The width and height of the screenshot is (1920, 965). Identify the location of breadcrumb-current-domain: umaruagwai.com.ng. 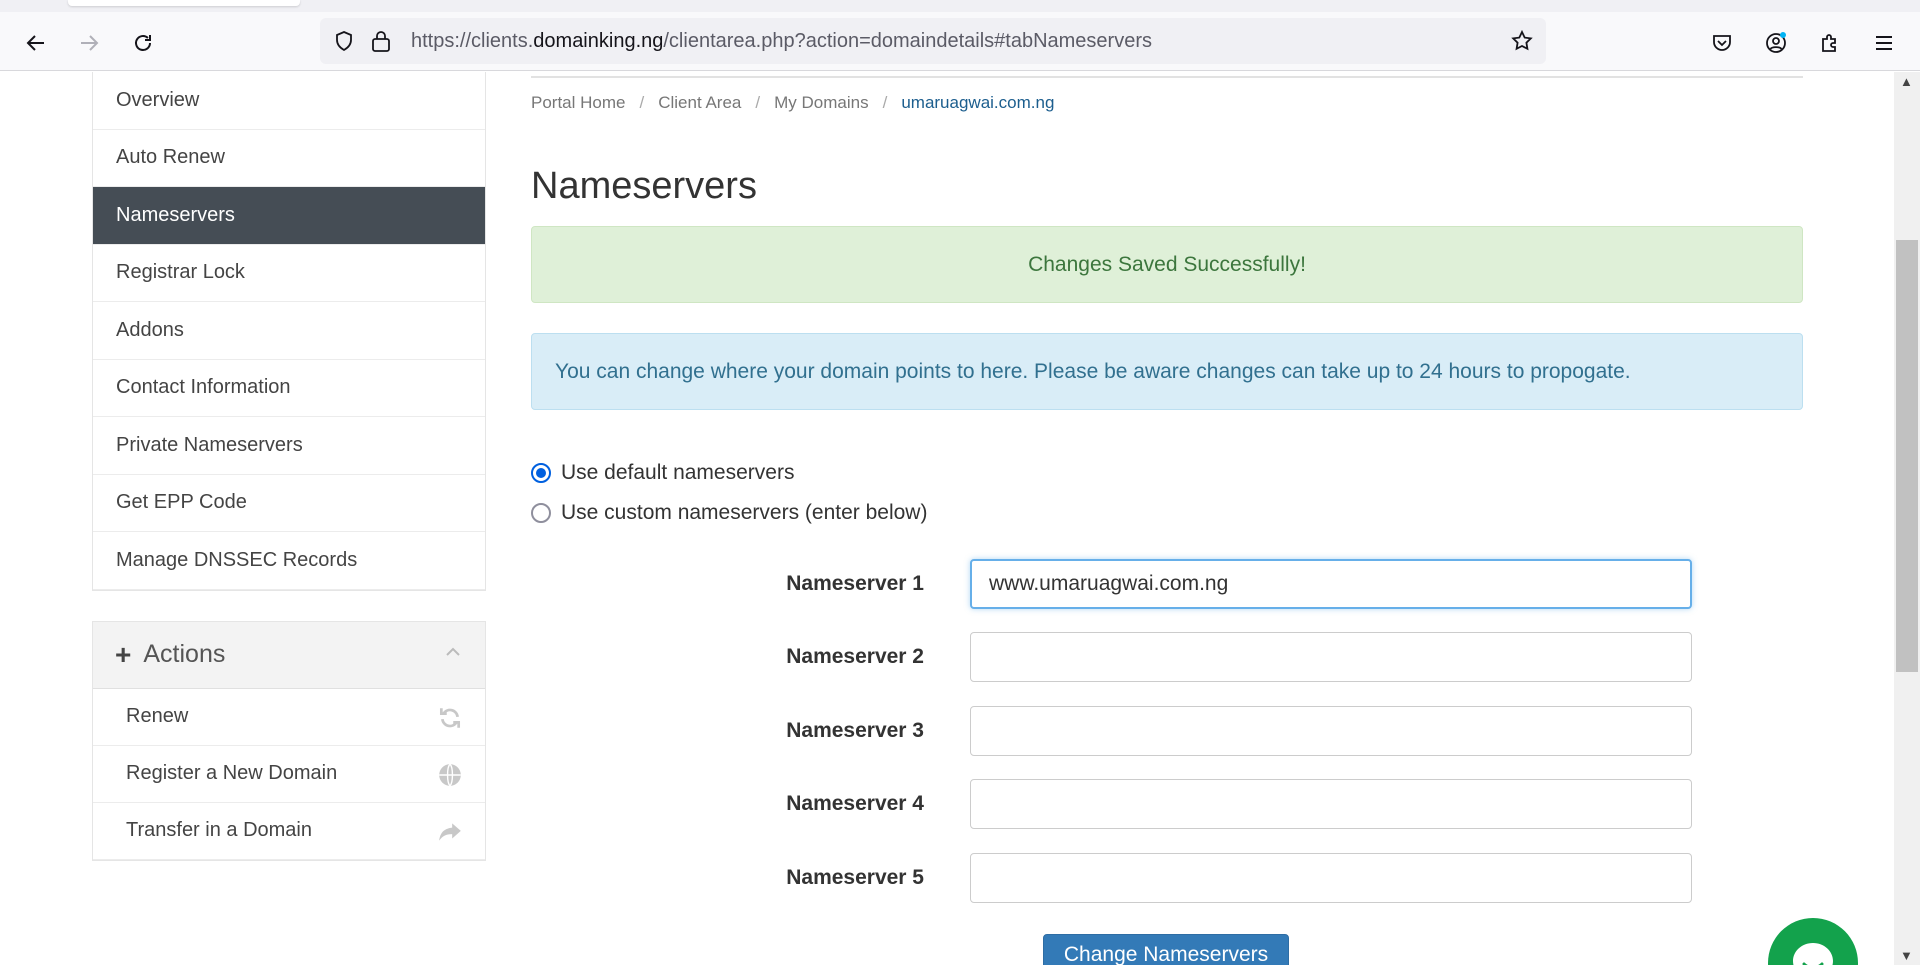
(978, 102).